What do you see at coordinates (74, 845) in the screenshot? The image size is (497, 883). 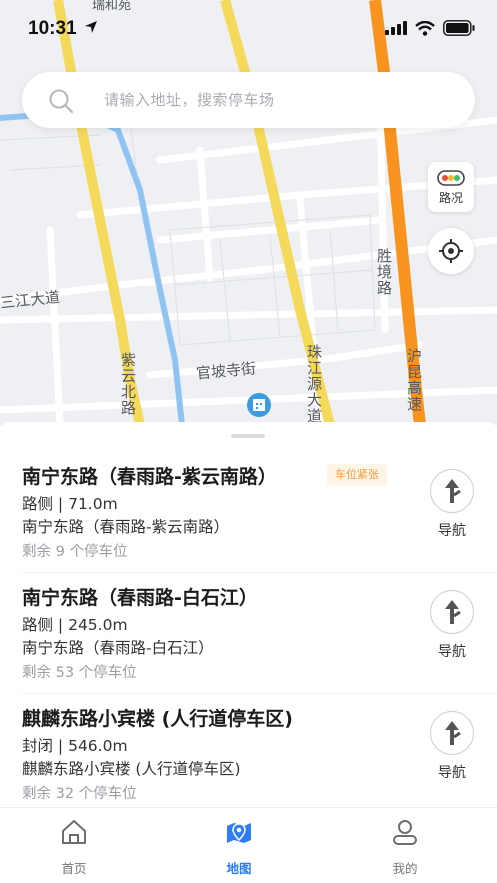 I see `tab-home: 首页` at bounding box center [74, 845].